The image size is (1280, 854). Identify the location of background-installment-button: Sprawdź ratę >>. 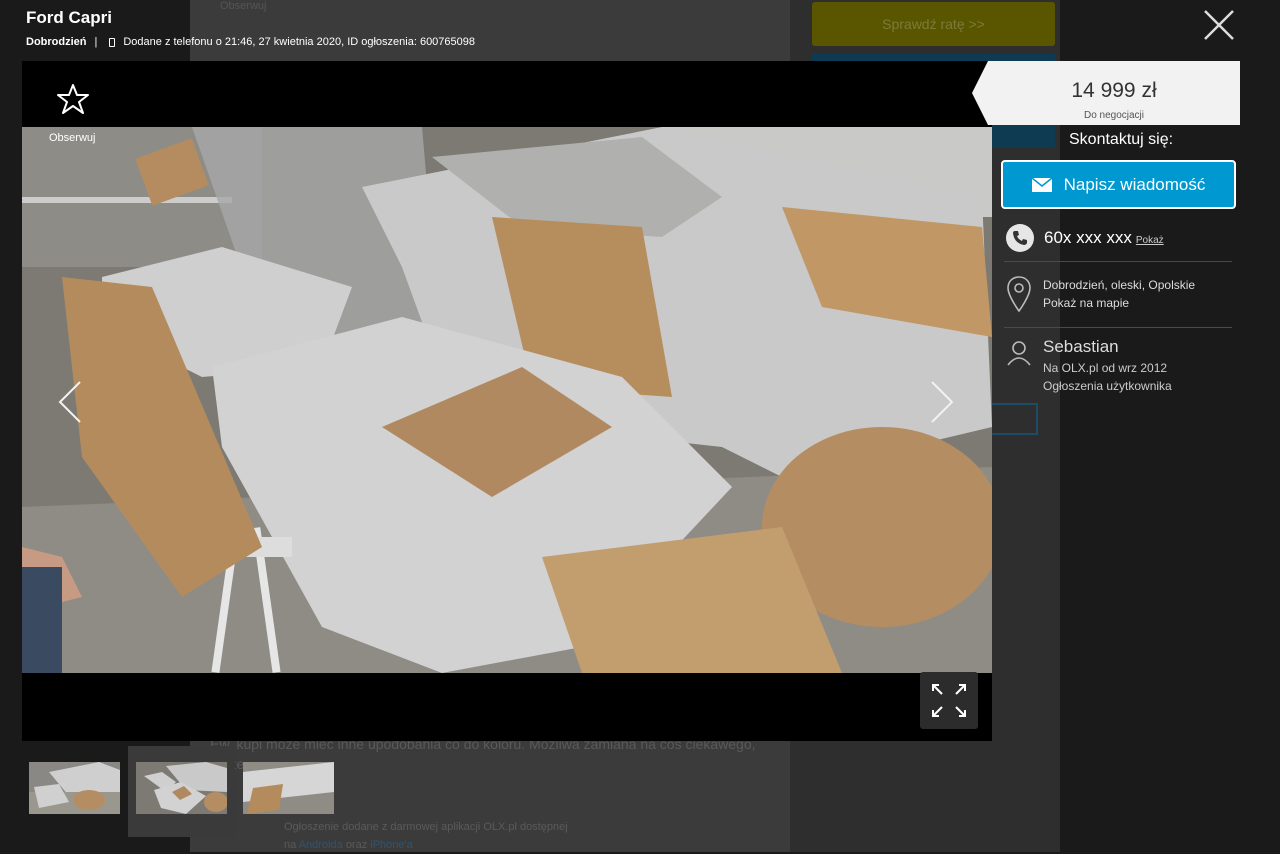
(933, 24).